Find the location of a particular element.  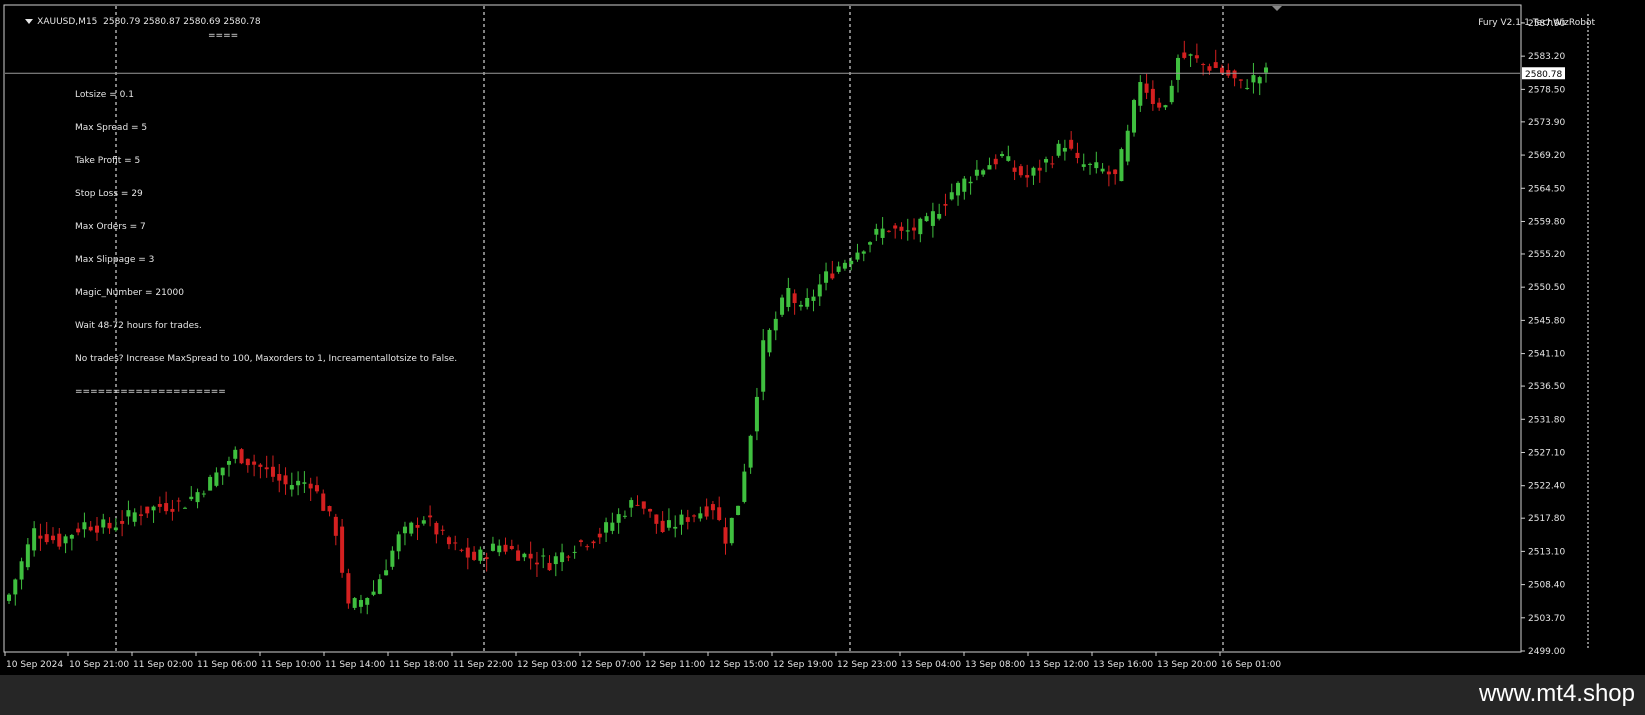

y-tick-label-1: 2583.20 is located at coordinates (1546, 57).